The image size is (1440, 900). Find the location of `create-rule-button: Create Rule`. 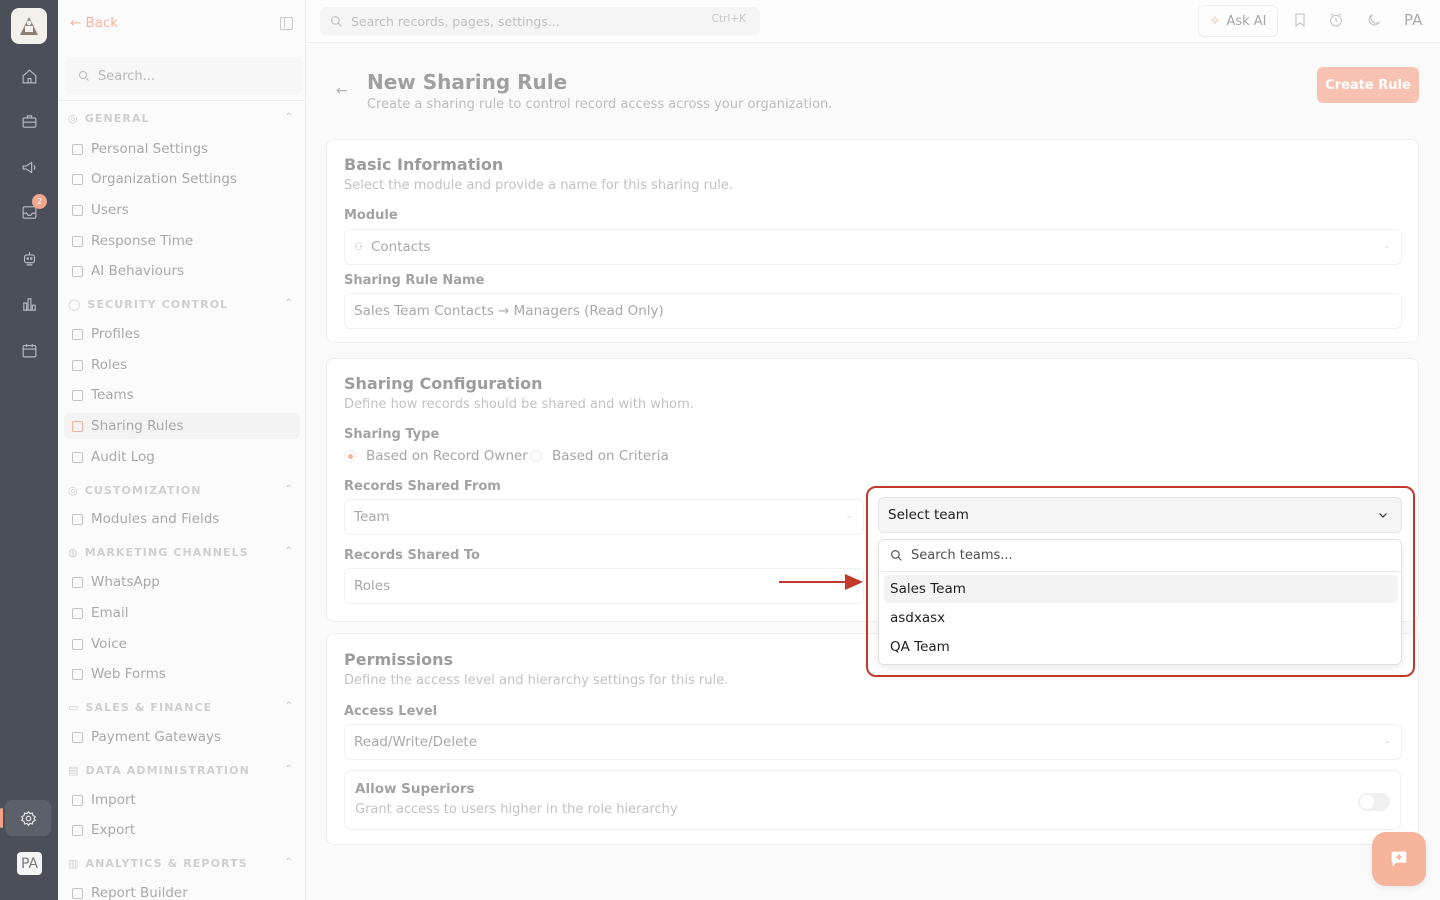

create-rule-button: Create Rule is located at coordinates (1368, 85).